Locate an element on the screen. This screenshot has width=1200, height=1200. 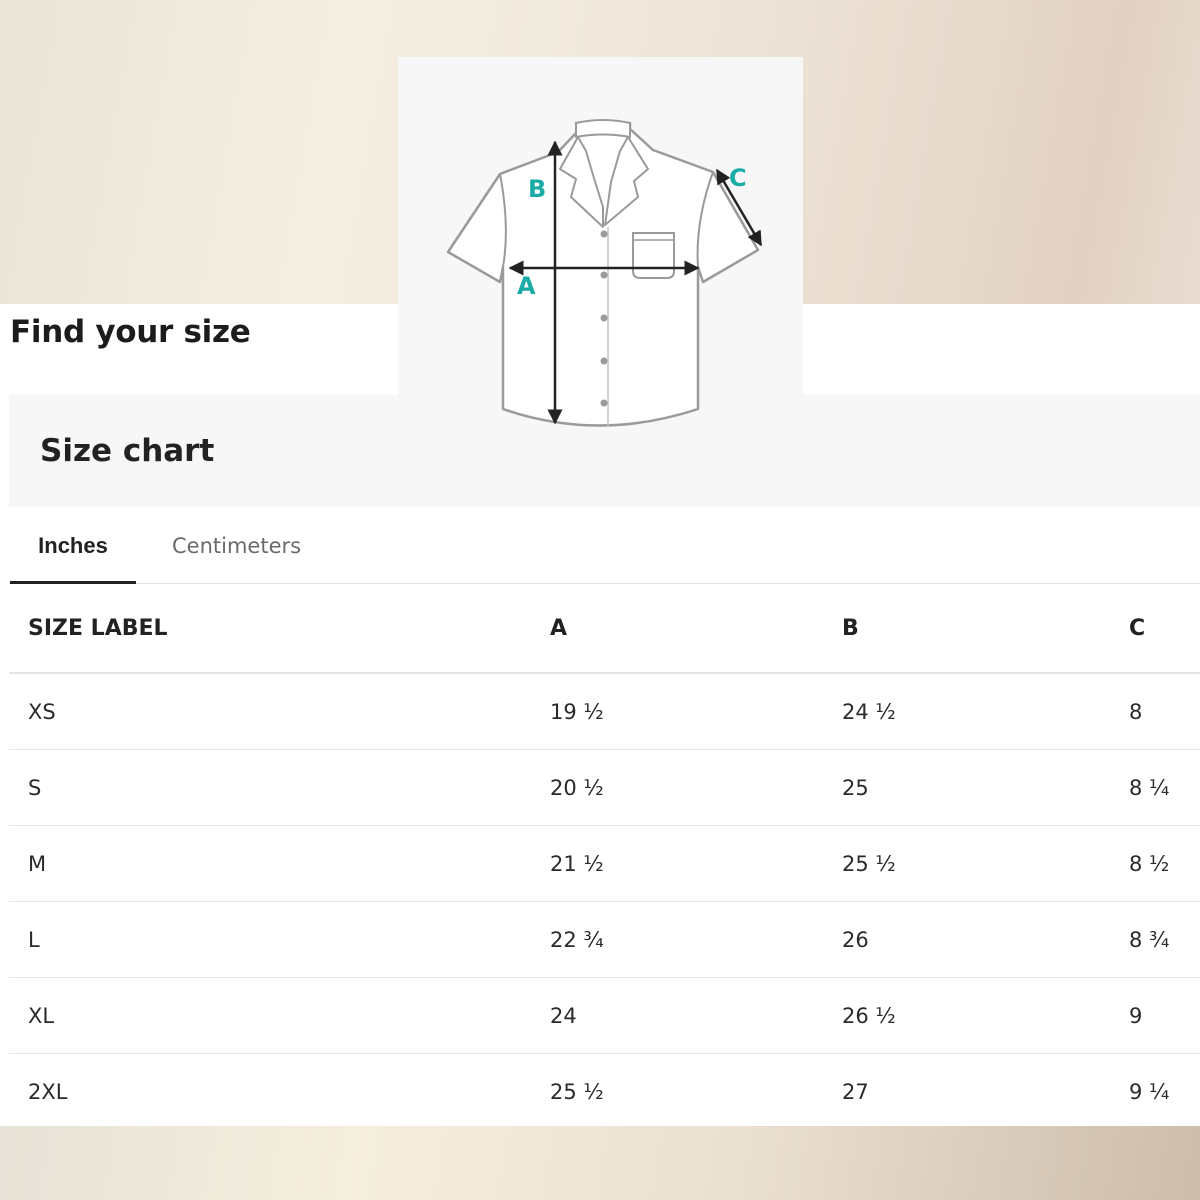
measurement-a-cell: 21 ½ is located at coordinates (696, 863).